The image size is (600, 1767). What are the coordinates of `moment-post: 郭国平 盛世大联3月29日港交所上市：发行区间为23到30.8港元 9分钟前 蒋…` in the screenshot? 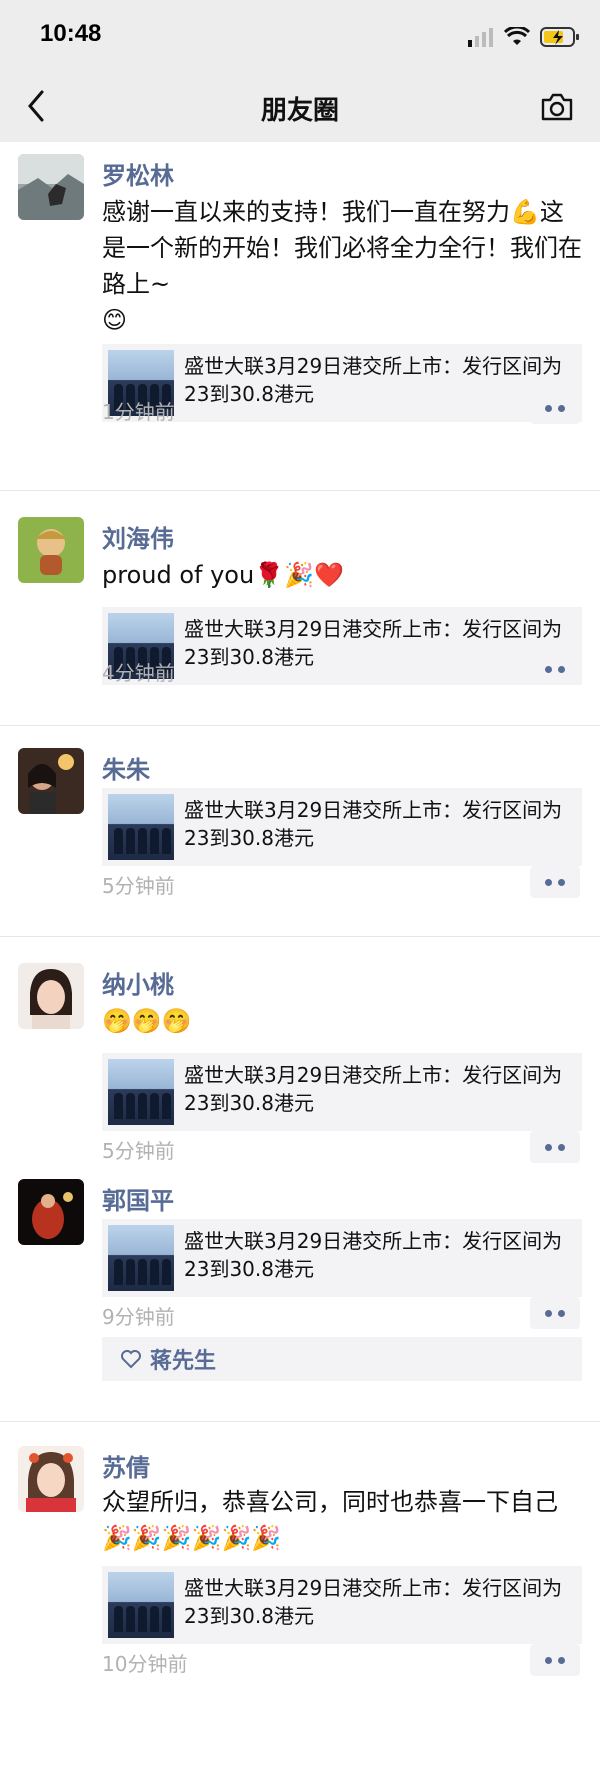 It's located at (300, 1297).